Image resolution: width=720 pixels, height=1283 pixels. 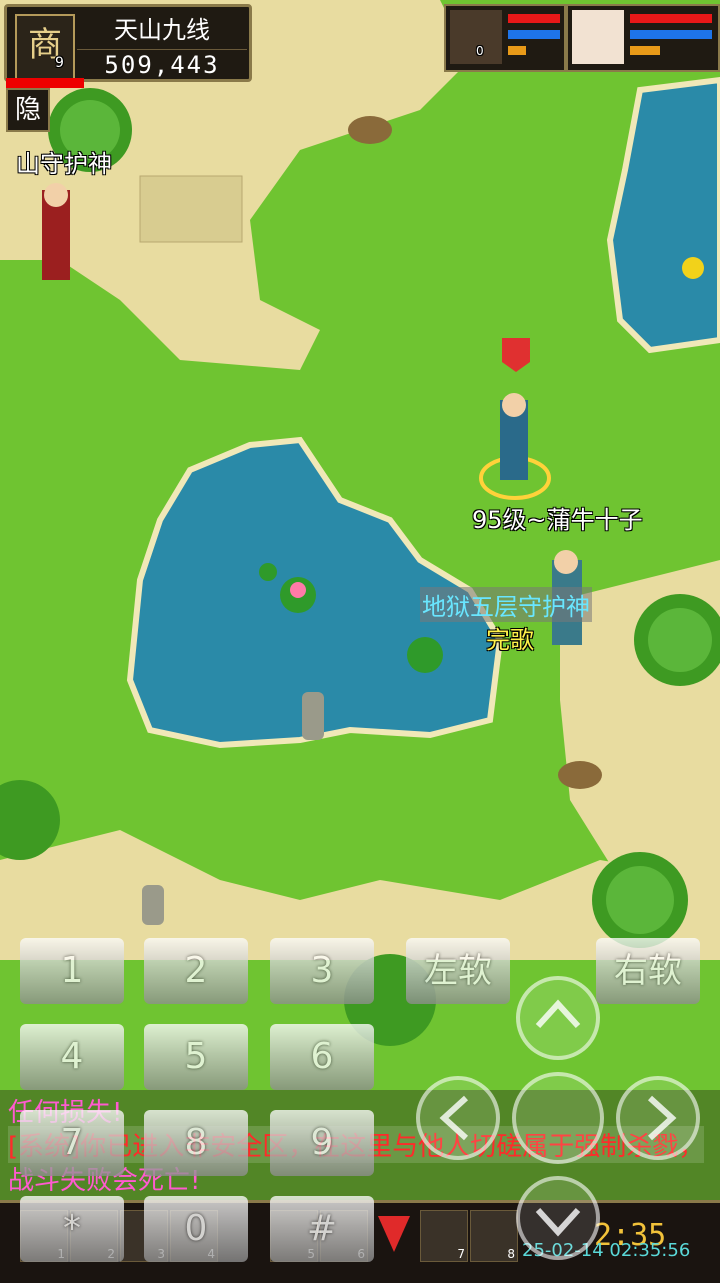 What do you see at coordinates (454, 1118) in the screenshot?
I see `chevron-left-icon` at bounding box center [454, 1118].